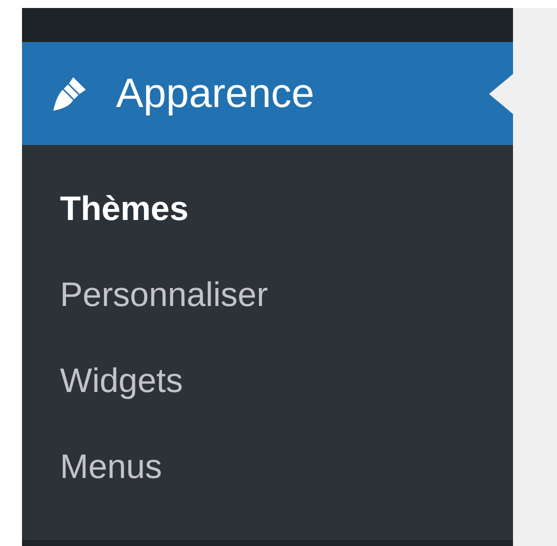  I want to click on submenu-link: Thèmes, so click(124, 209).